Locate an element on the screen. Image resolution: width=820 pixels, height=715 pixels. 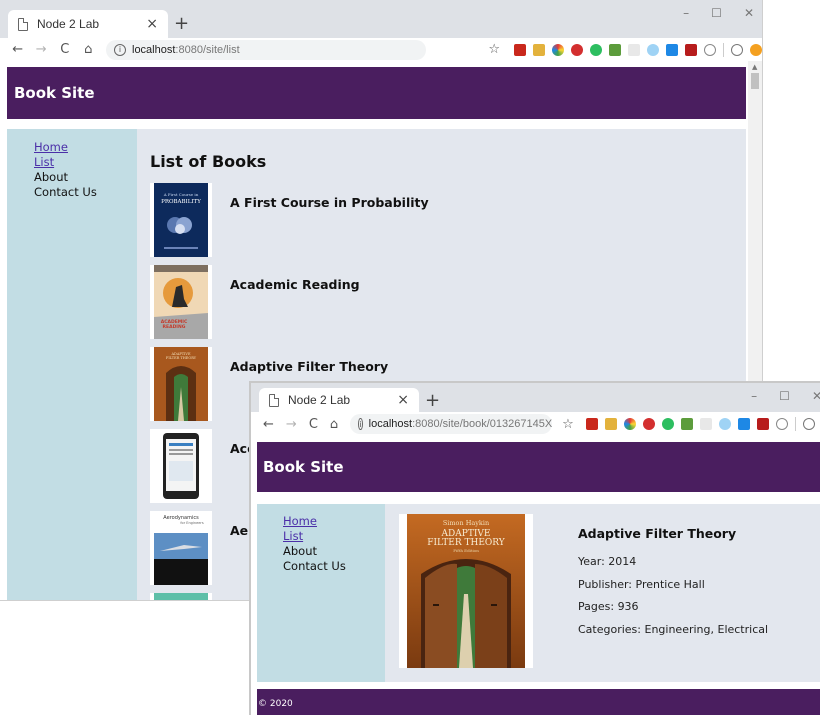
extensions-toolbar is located at coordinates (638, 49).